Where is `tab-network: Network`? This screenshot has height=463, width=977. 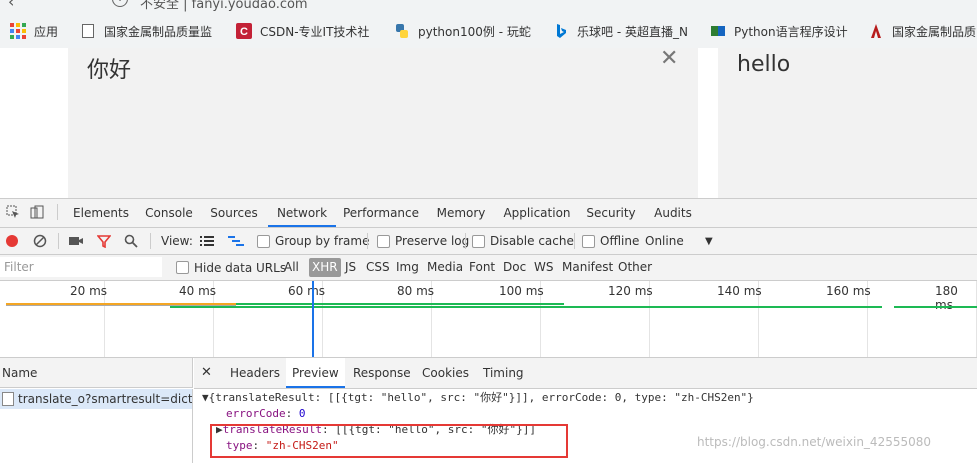 tab-network: Network is located at coordinates (302, 213).